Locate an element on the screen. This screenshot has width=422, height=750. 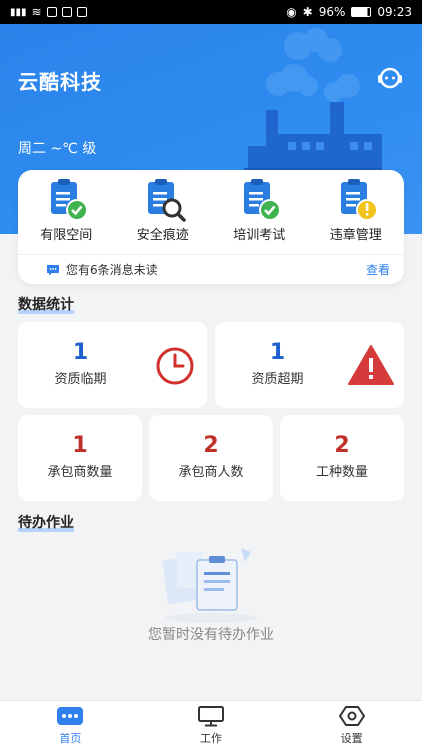
stat-label: 承包商数量 is located at coordinates (80, 472).